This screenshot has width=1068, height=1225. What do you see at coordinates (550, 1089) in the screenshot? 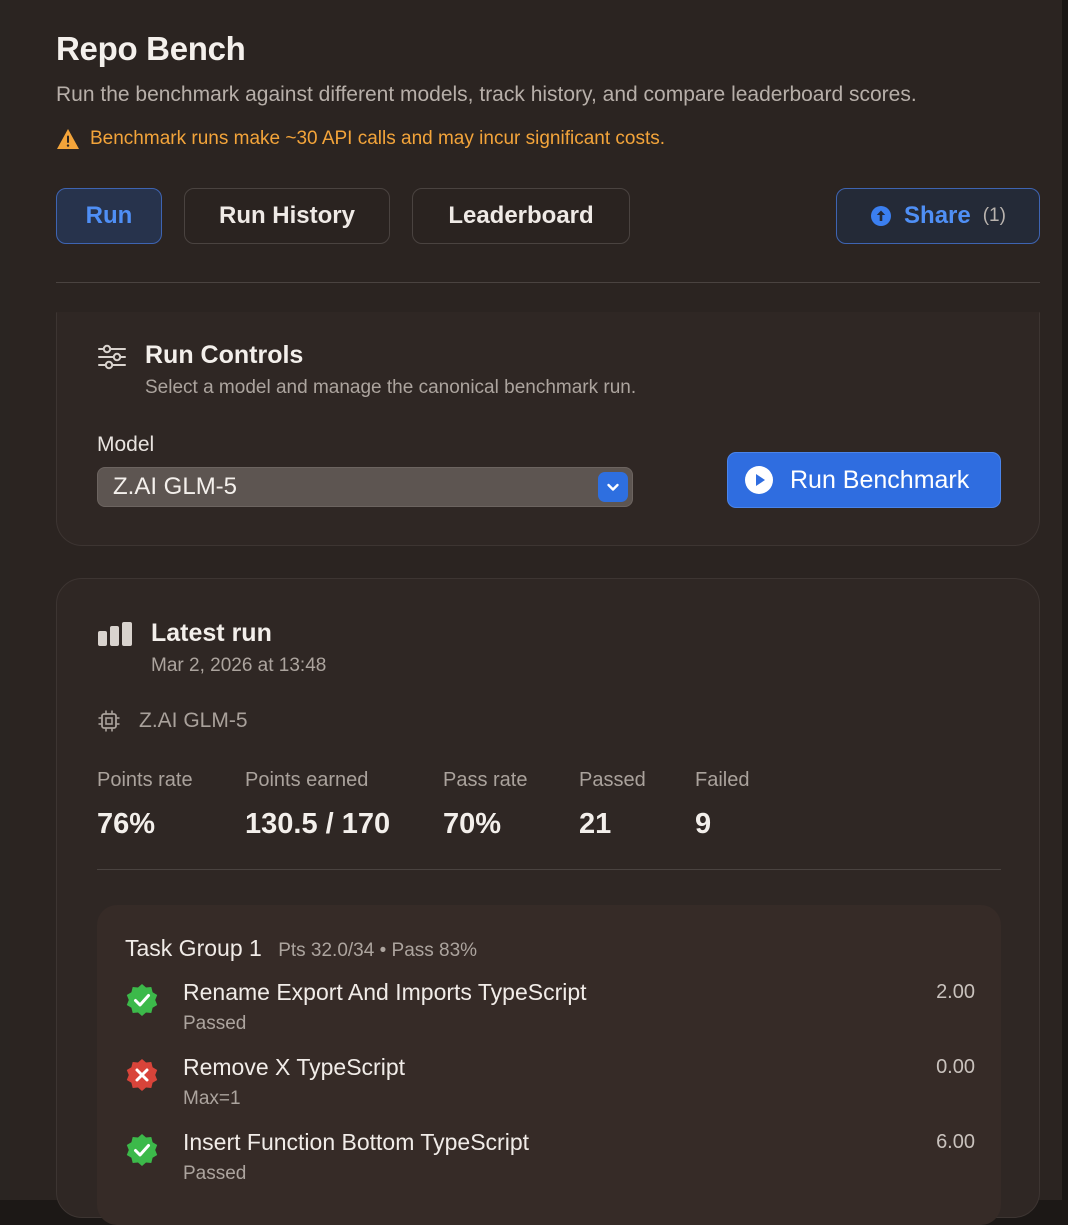
I see `task-row: Remove X TypeScript Max=1 0.00` at bounding box center [550, 1089].